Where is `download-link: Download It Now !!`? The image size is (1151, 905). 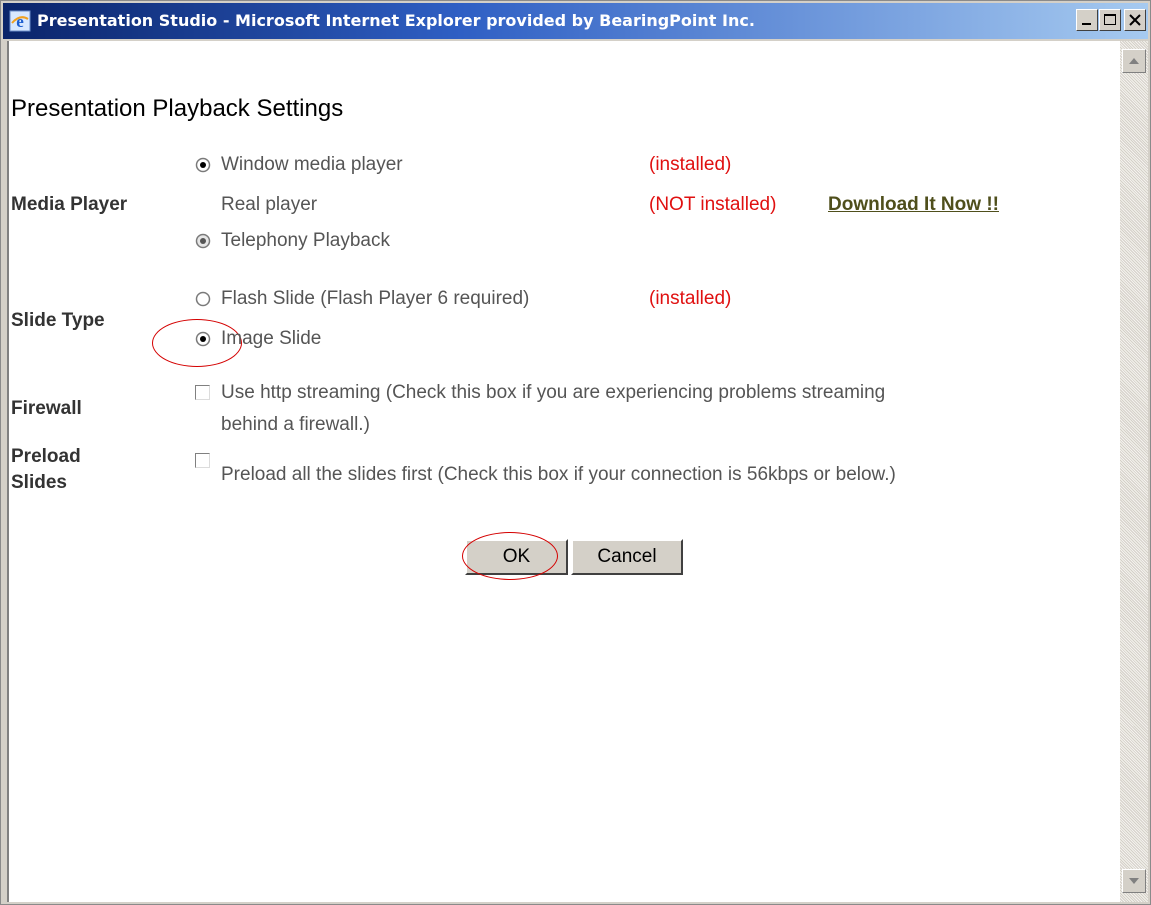
download-link: Download It Now !! is located at coordinates (913, 205).